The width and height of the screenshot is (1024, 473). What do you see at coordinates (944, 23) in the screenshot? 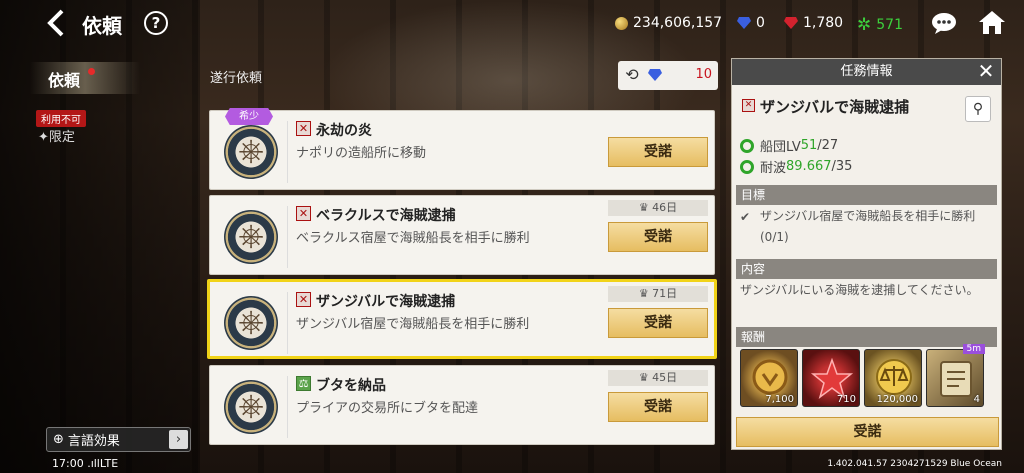
I see `chat-icon` at bounding box center [944, 23].